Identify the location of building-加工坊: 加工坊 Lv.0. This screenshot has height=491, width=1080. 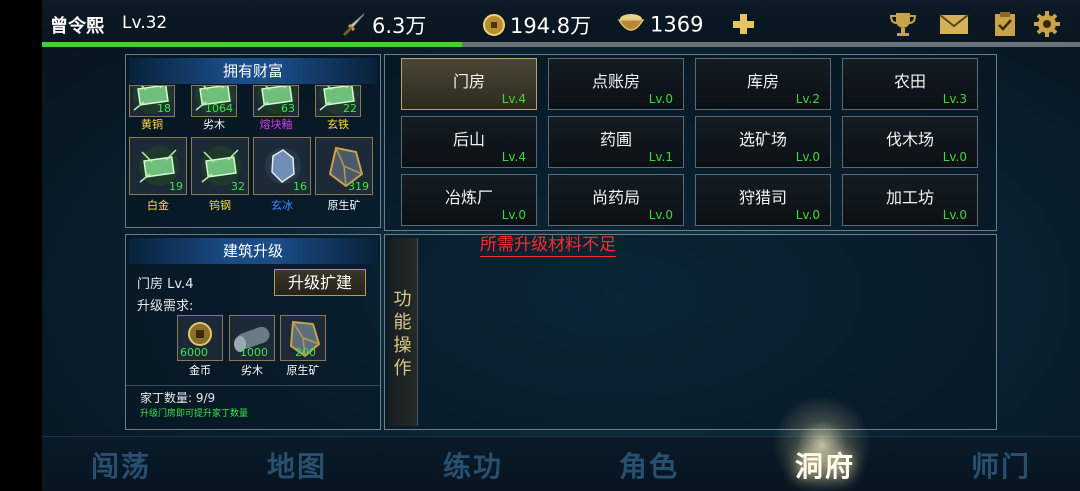
(910, 200).